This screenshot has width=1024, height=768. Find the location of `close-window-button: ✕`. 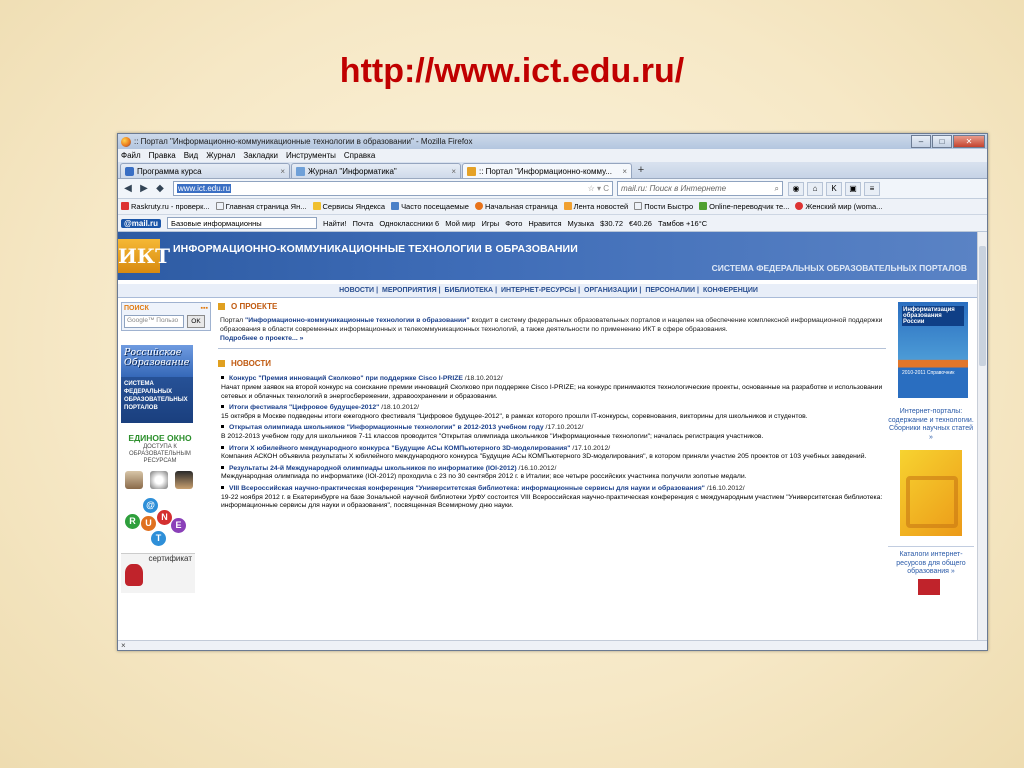

close-window-button: ✕ is located at coordinates (969, 141).